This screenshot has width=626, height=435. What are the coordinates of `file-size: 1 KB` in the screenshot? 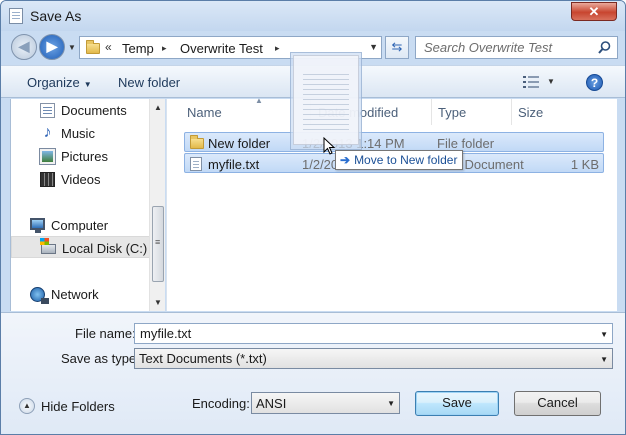 It's located at (584, 164).